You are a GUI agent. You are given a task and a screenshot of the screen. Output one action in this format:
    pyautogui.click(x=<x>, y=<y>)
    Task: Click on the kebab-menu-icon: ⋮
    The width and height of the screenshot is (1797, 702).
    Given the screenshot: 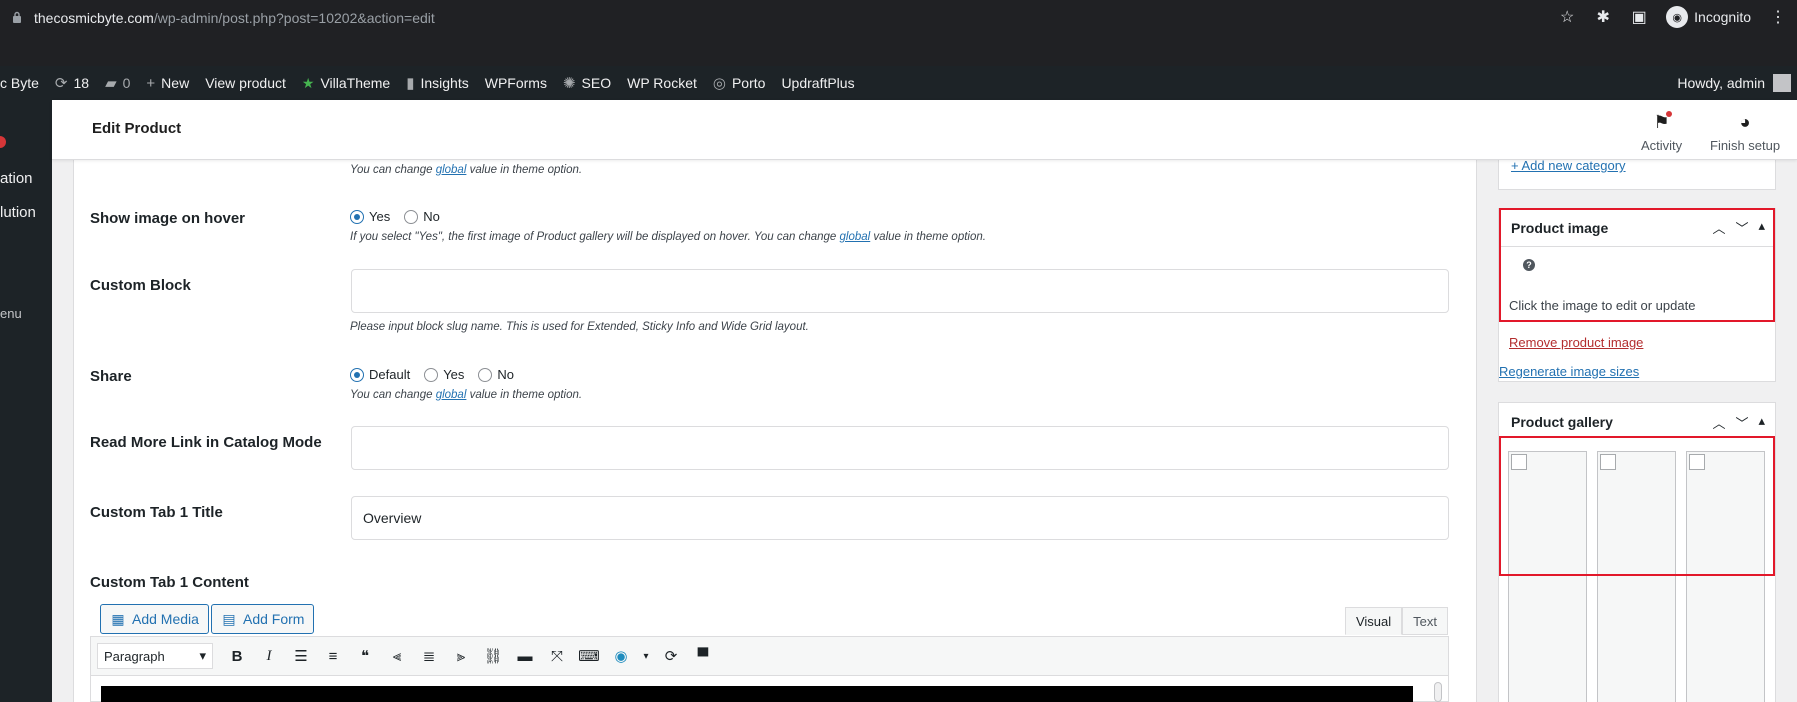 What is the action you would take?
    pyautogui.click(x=1778, y=17)
    